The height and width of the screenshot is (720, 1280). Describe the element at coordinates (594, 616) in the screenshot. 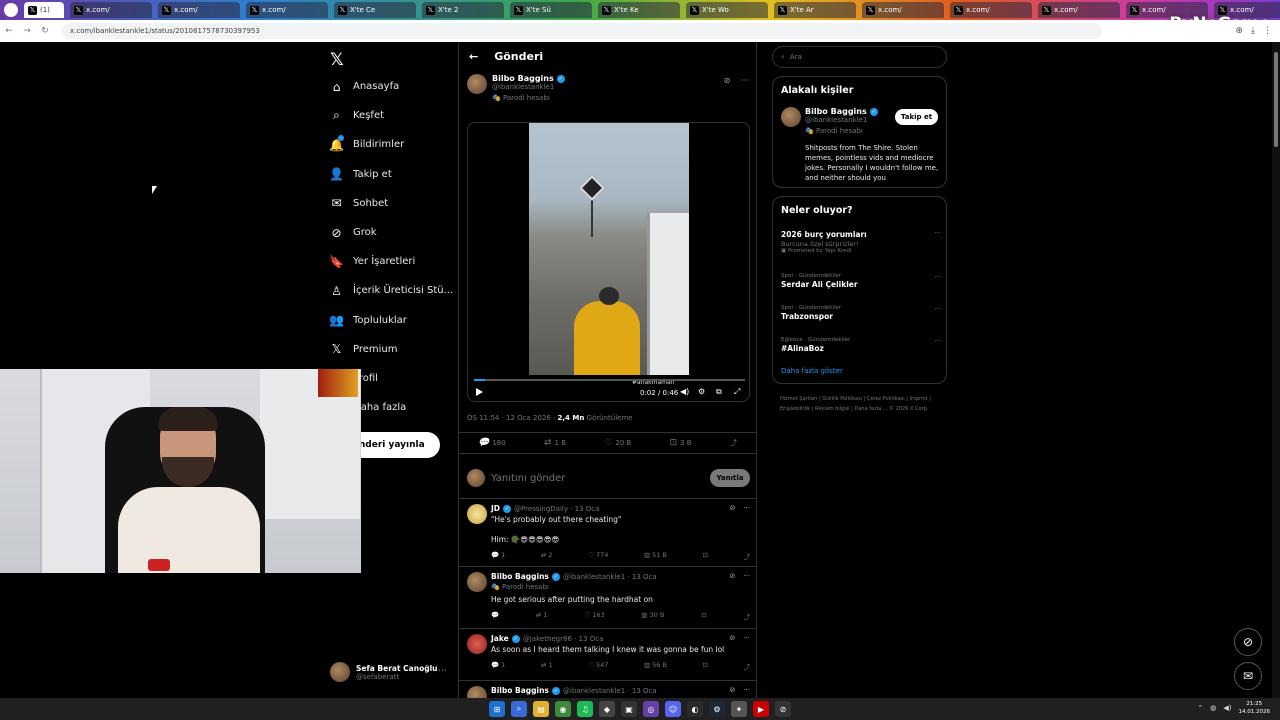

I see `heart-icon: ♡ 163` at that location.